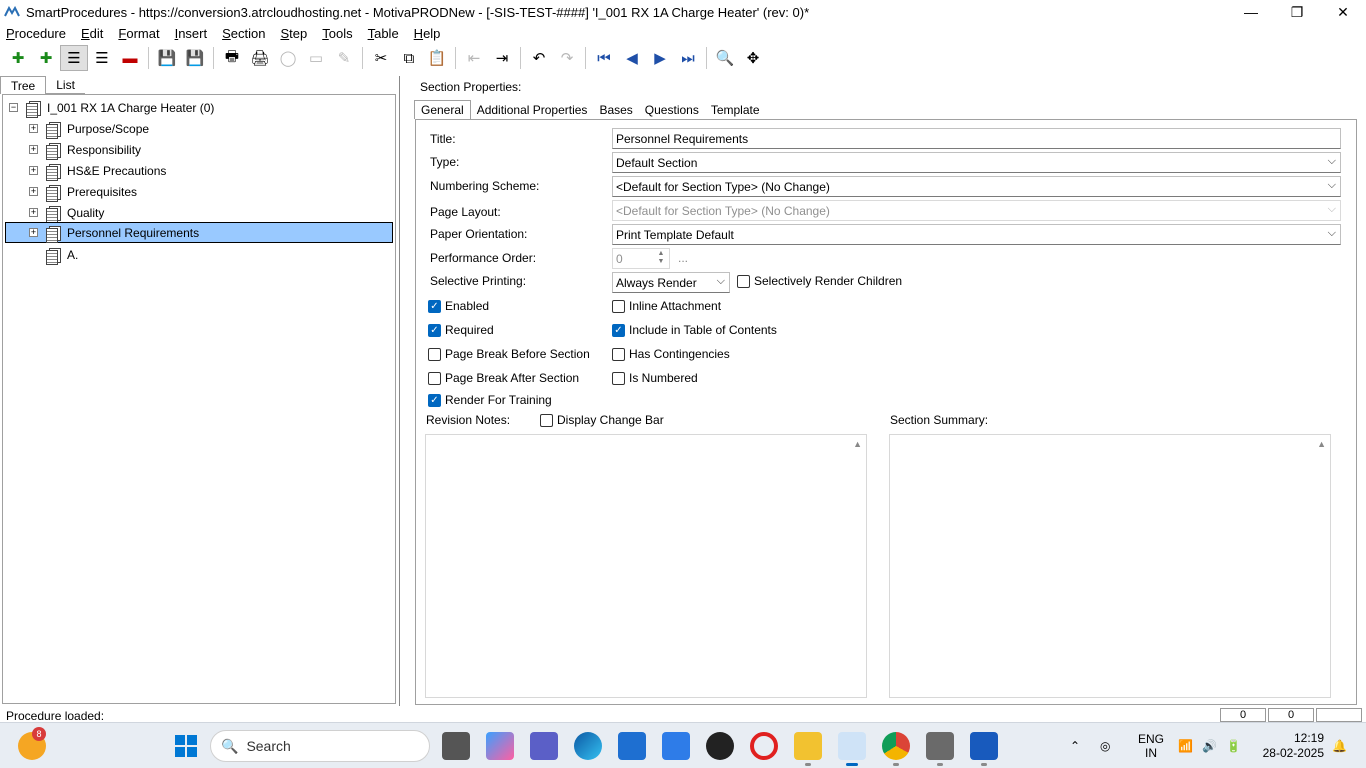  Describe the element at coordinates (92, 33) in the screenshot. I see `menu-edit: Edit` at that location.